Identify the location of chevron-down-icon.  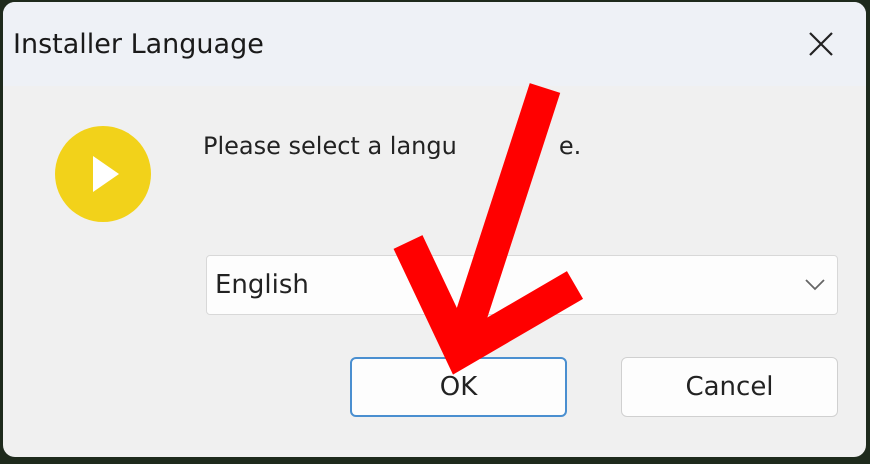
(815, 285).